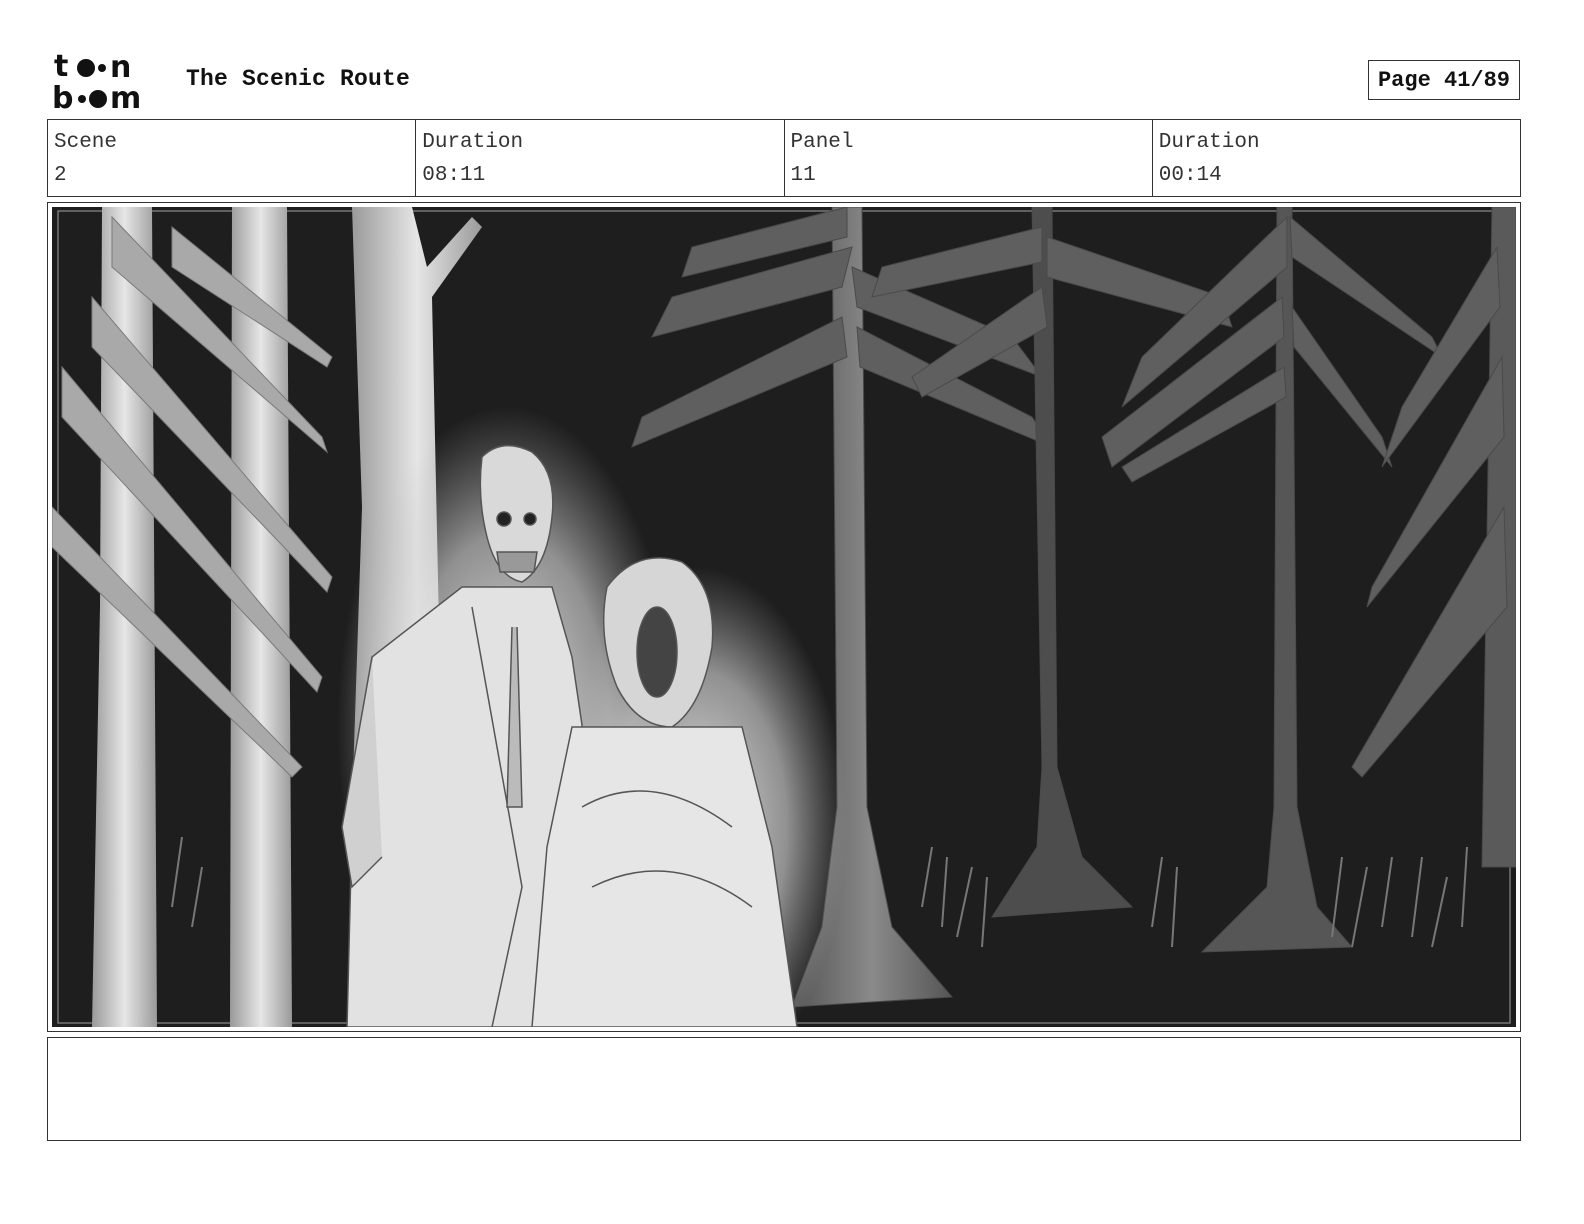  I want to click on panel-value: 11, so click(803, 175).